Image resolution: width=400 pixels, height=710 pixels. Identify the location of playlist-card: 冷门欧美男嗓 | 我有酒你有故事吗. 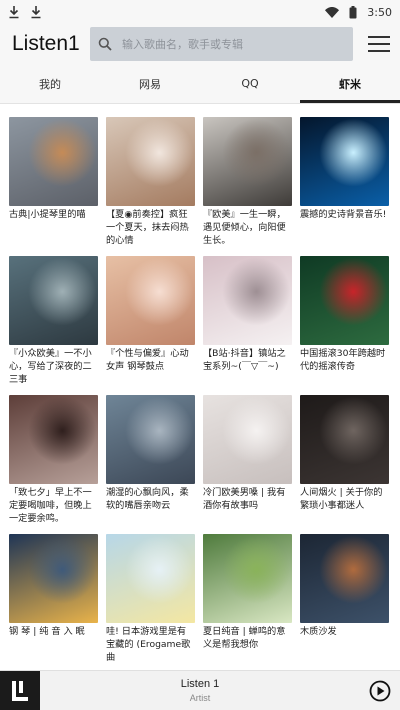
(247, 464).